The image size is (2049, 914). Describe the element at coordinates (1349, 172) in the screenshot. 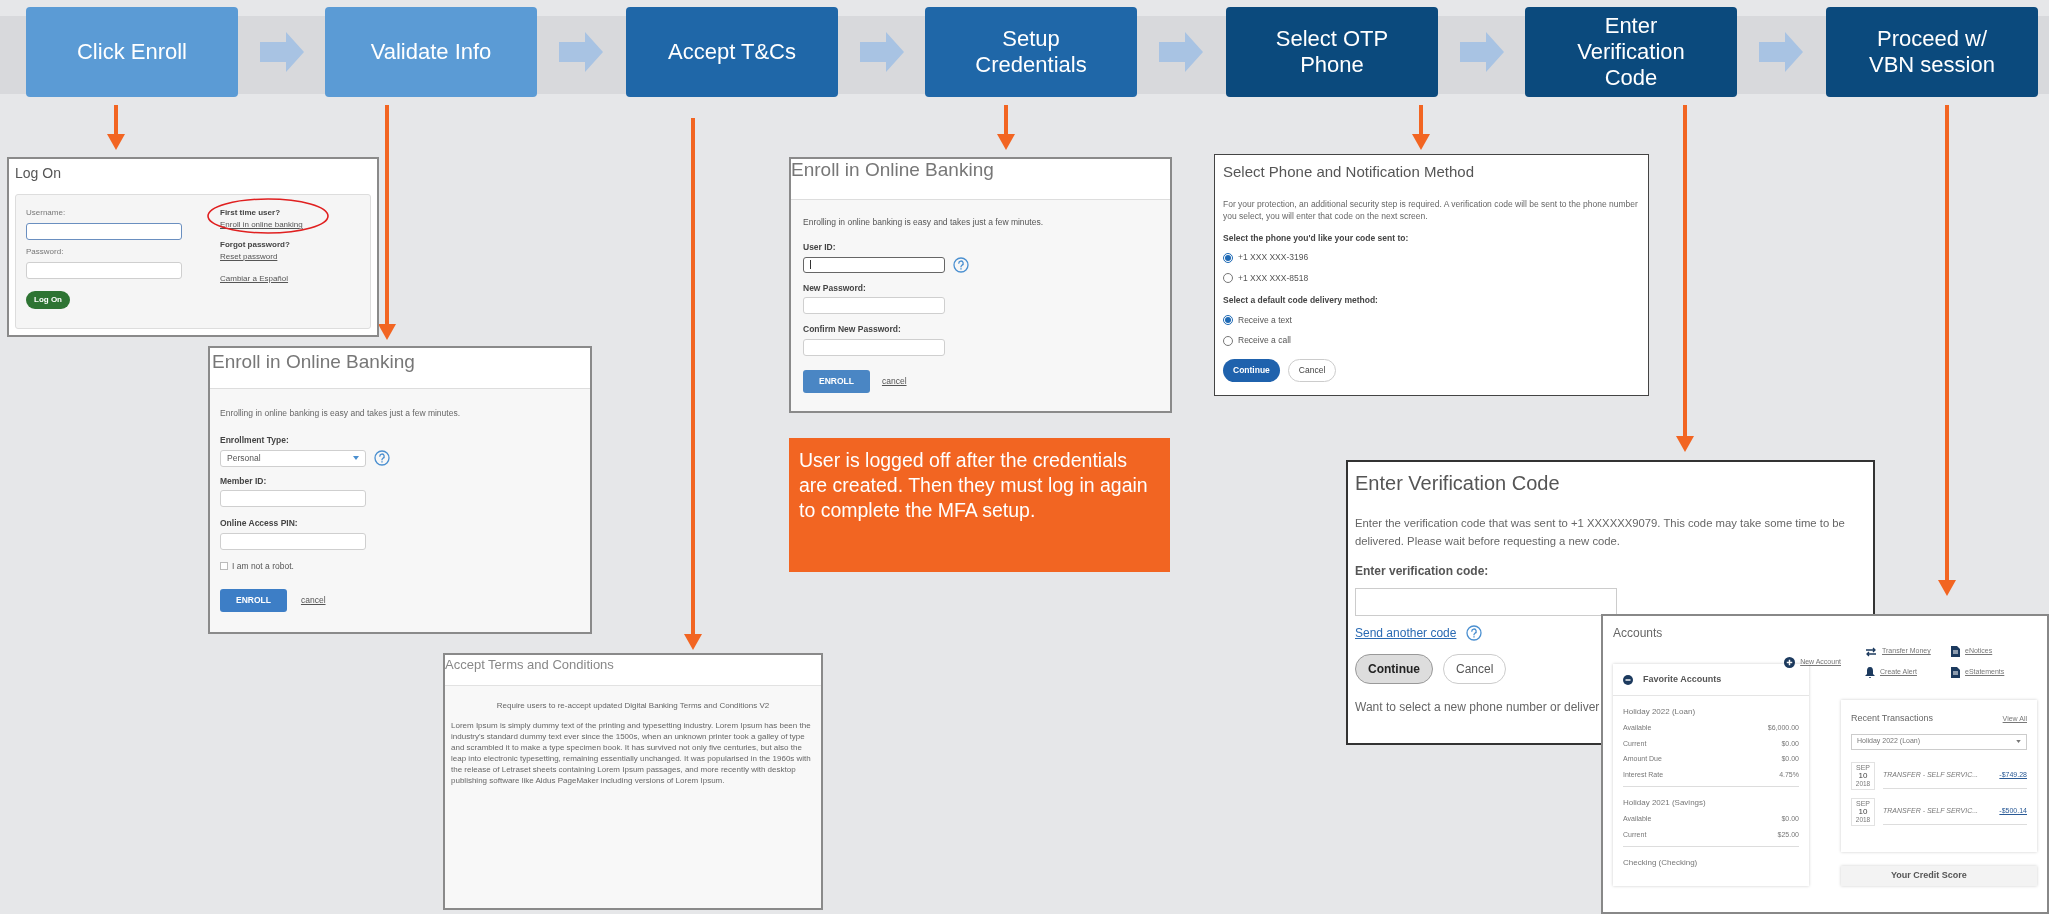

I see `screen-title: Select Phone and Notification Method` at that location.